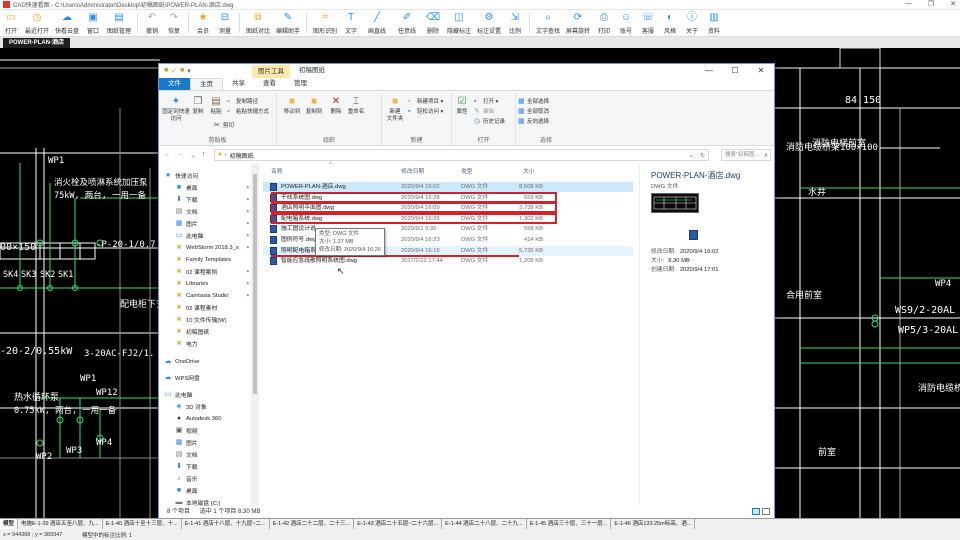  What do you see at coordinates (208, 235) in the screenshot?
I see `nav-item: ▭ 此电脑 ✦` at bounding box center [208, 235].